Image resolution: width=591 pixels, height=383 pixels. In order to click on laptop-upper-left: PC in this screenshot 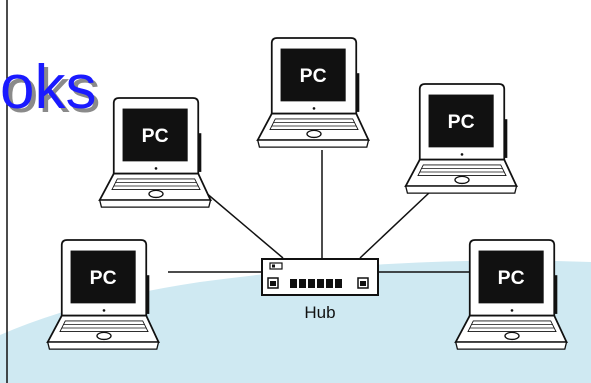, I will do `click(155, 152)`.